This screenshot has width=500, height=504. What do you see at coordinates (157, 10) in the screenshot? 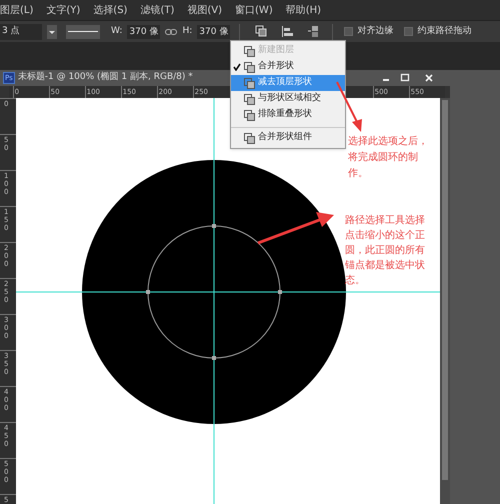
I see `menu-item: 滤镜(T)` at bounding box center [157, 10].